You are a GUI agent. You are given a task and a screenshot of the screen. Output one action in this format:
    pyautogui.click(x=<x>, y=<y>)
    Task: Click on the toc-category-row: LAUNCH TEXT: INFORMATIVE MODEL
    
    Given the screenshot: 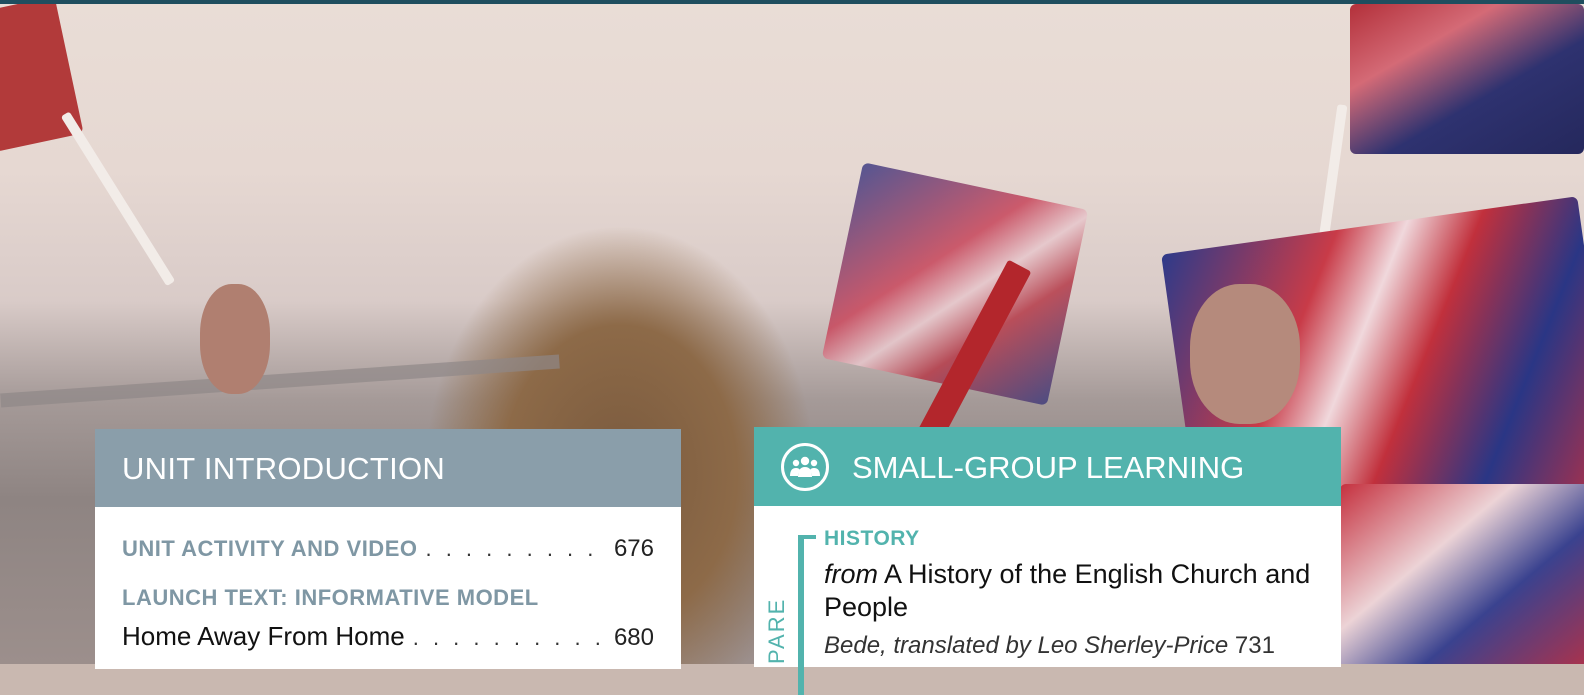 What is the action you would take?
    pyautogui.click(x=388, y=598)
    